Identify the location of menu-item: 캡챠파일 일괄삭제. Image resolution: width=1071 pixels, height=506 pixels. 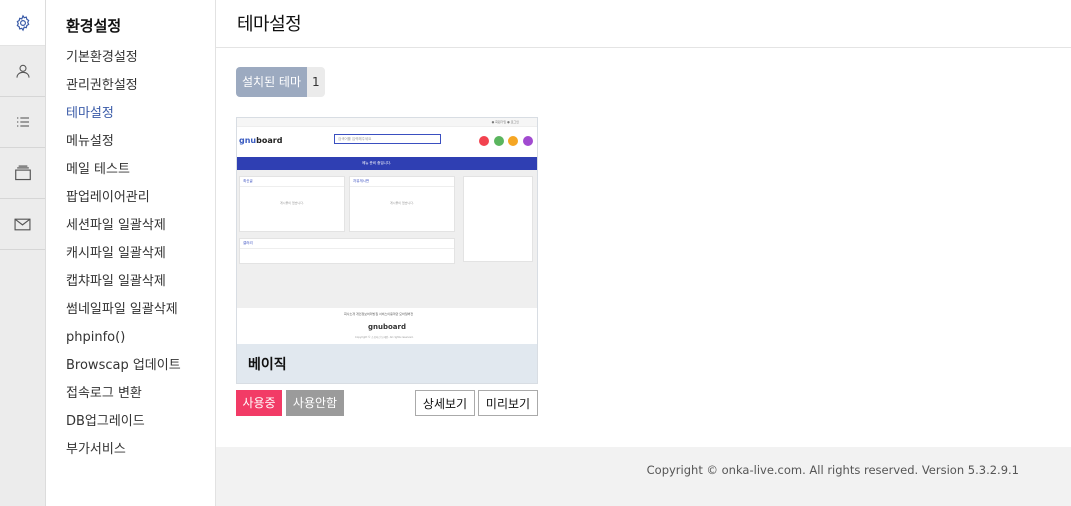
(123, 285).